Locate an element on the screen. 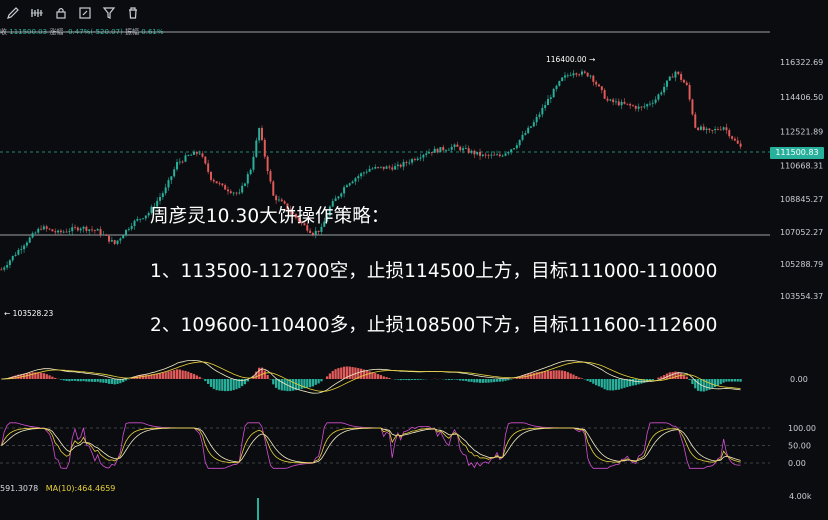 The height and width of the screenshot is (520, 828). pencil-icon is located at coordinates (13, 13).